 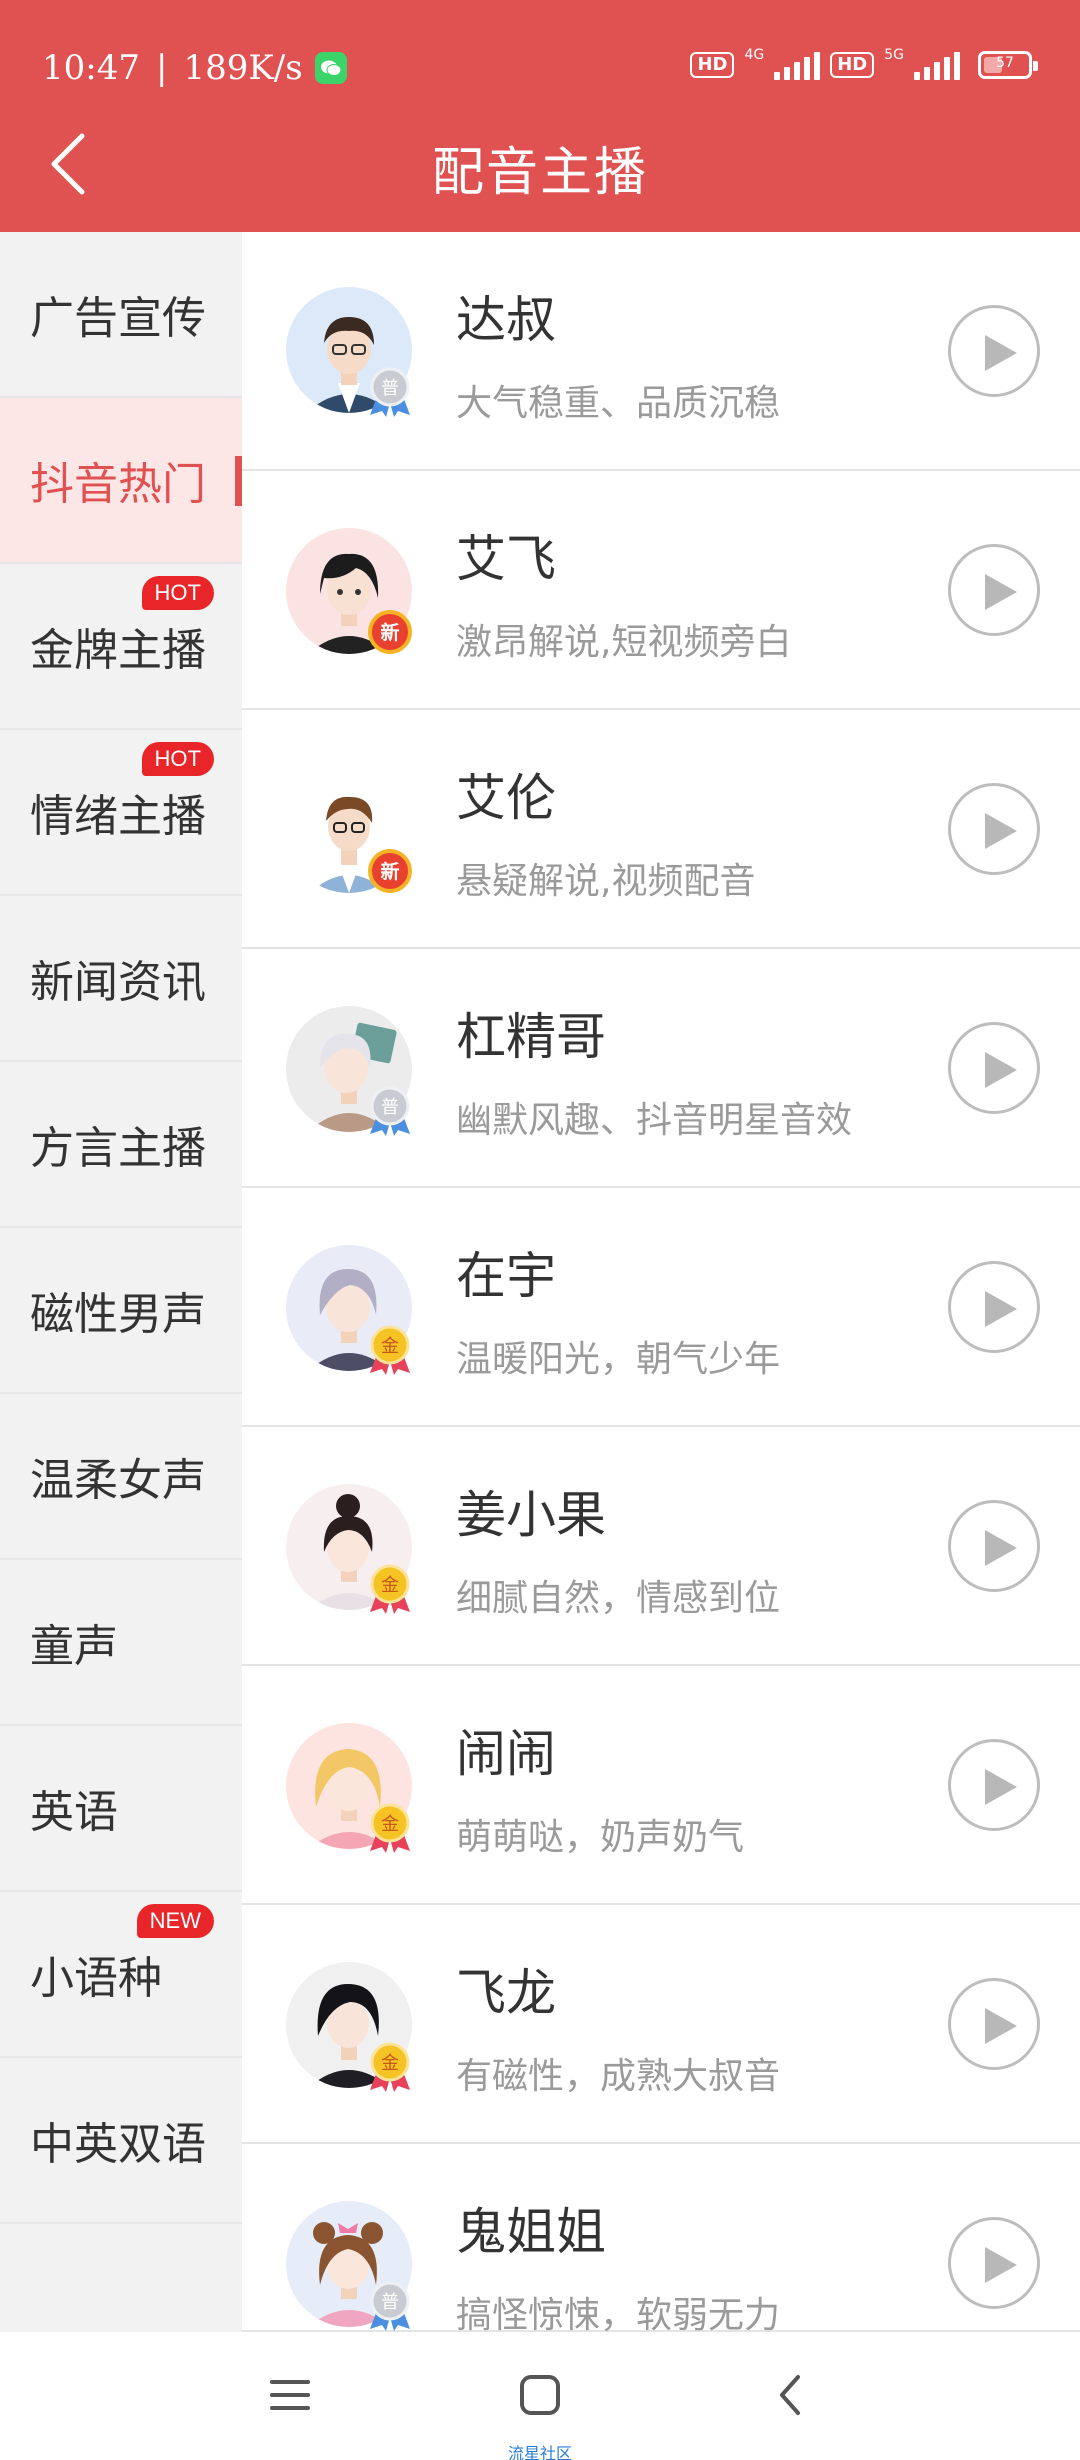 I want to click on anchor-name: 在宇, so click(x=506, y=1276).